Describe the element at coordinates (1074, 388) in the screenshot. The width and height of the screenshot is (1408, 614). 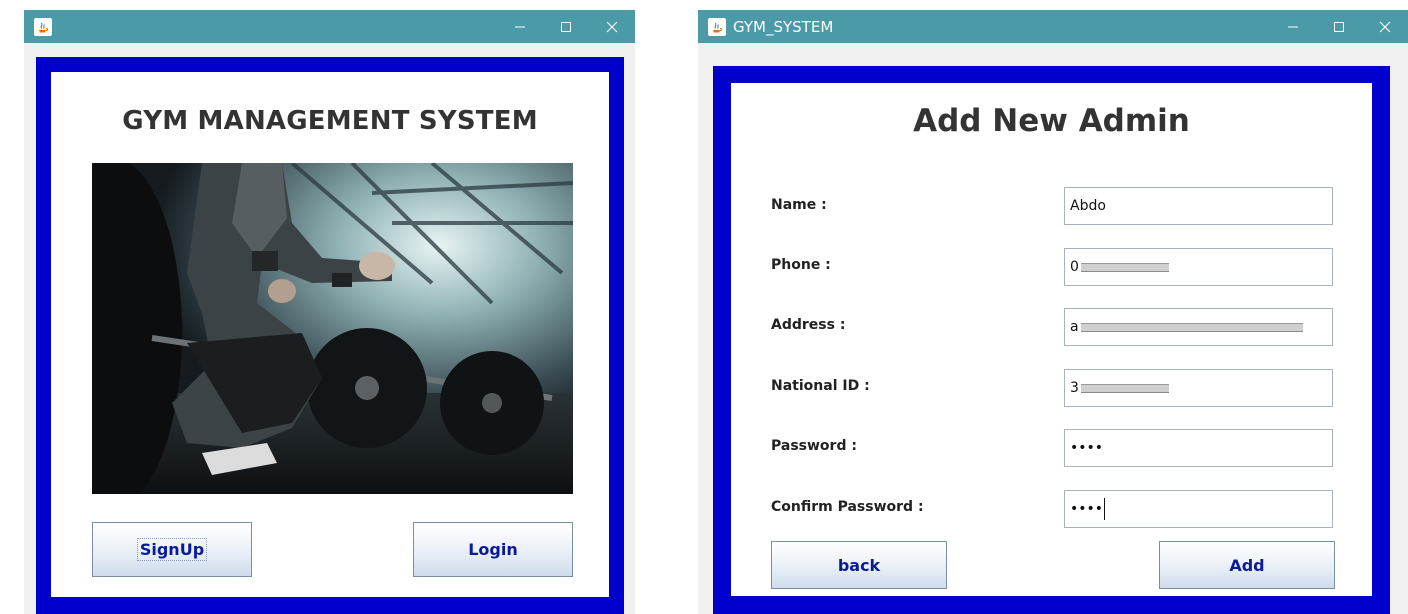
I see `national-id-value-prefix: 3` at that location.